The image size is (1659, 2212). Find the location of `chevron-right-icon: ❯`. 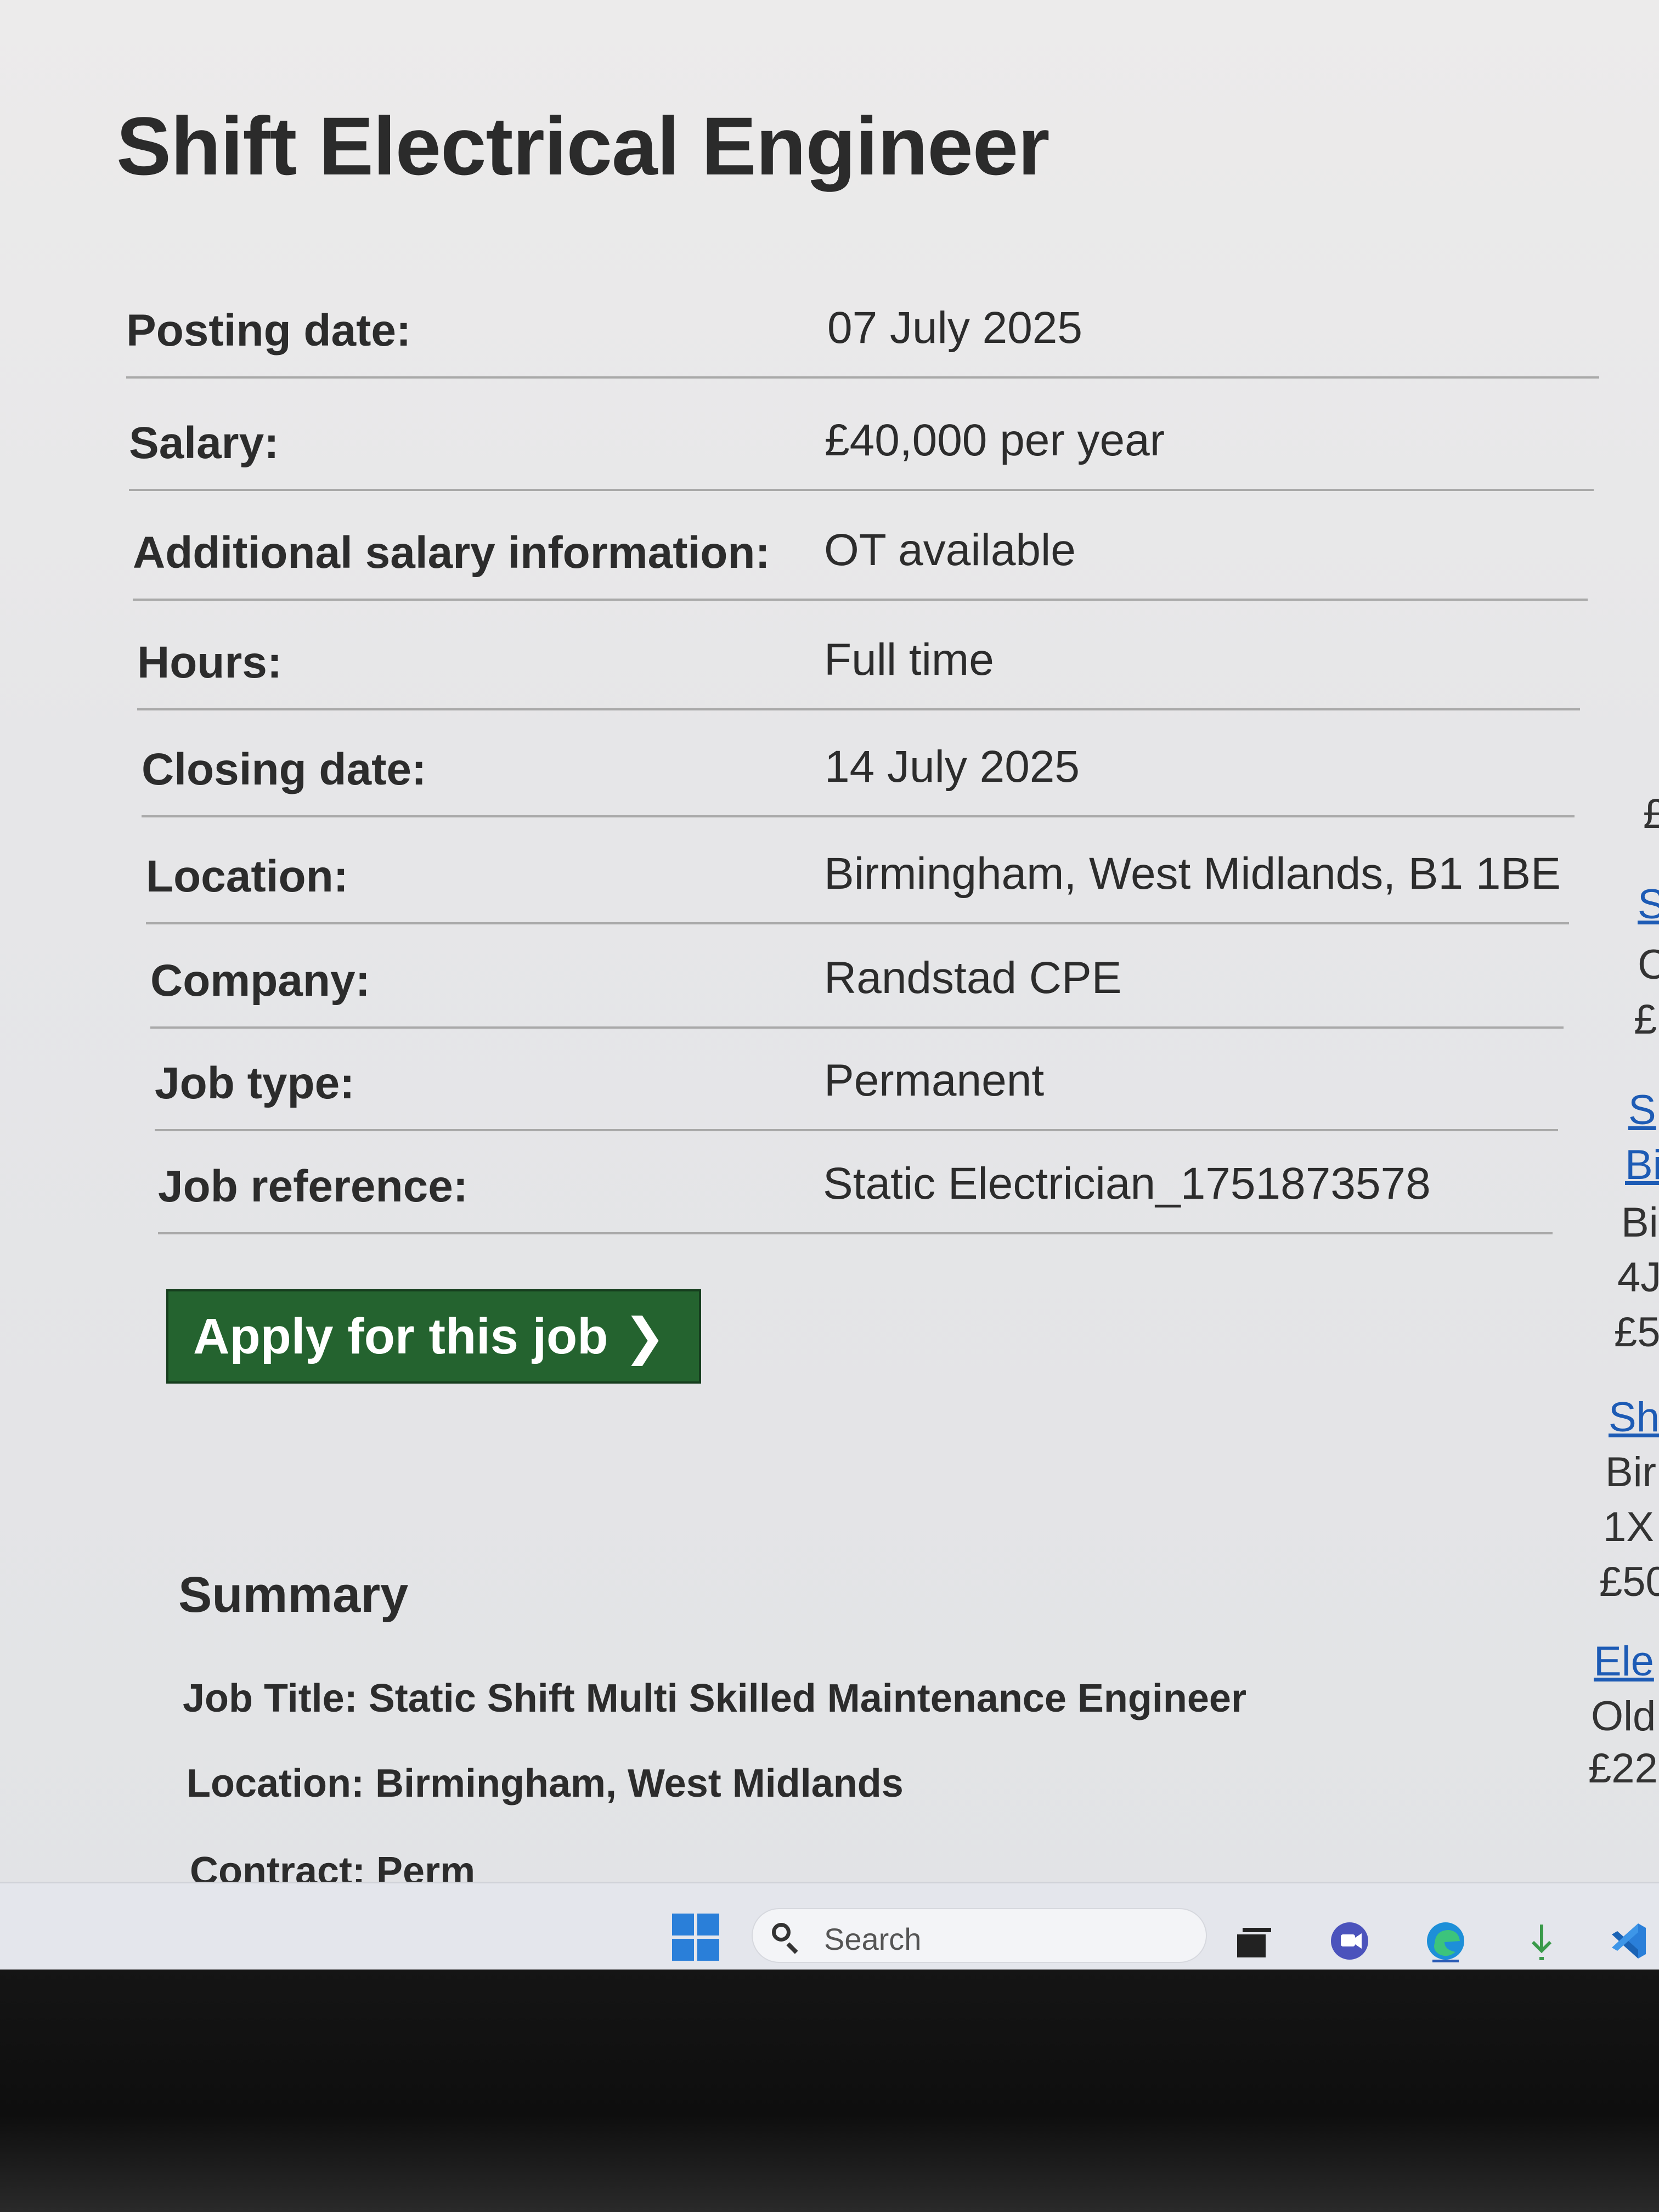

chevron-right-icon: ❯ is located at coordinates (644, 1336).